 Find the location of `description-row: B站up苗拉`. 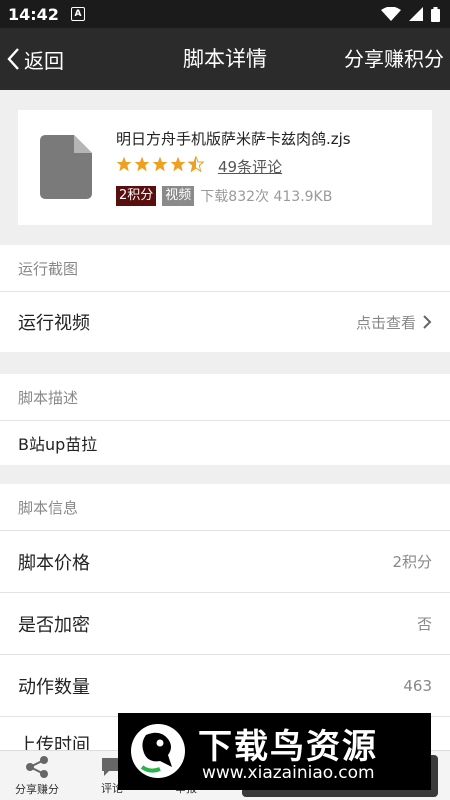

description-row: B站up苗拉 is located at coordinates (225, 443).